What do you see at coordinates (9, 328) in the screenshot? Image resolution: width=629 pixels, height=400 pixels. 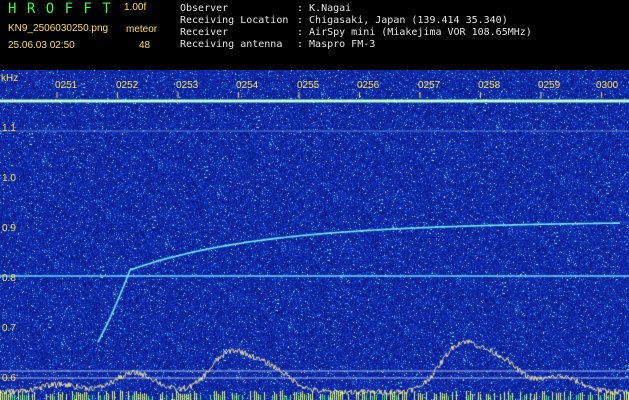 I see `frequency-tick-label: 0.7` at bounding box center [9, 328].